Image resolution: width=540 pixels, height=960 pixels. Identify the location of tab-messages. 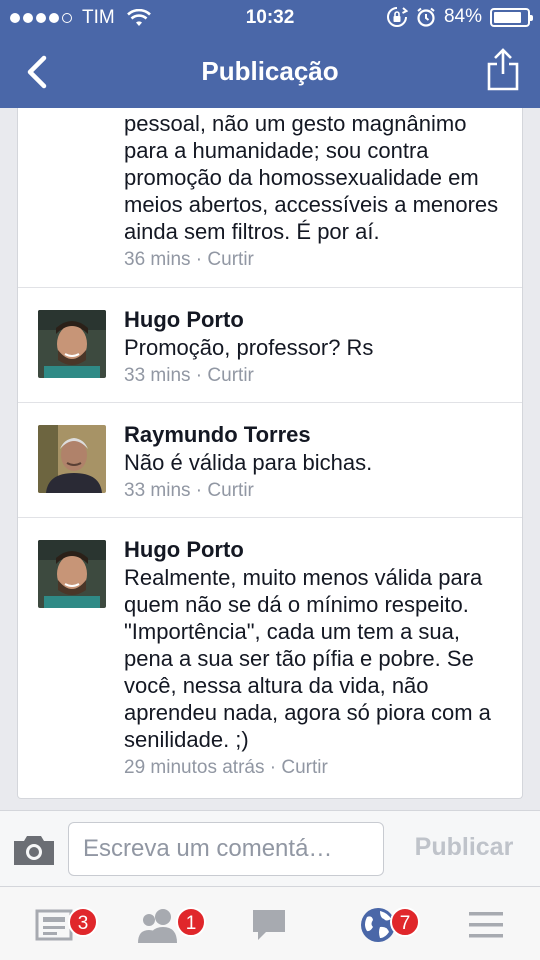
(272, 923).